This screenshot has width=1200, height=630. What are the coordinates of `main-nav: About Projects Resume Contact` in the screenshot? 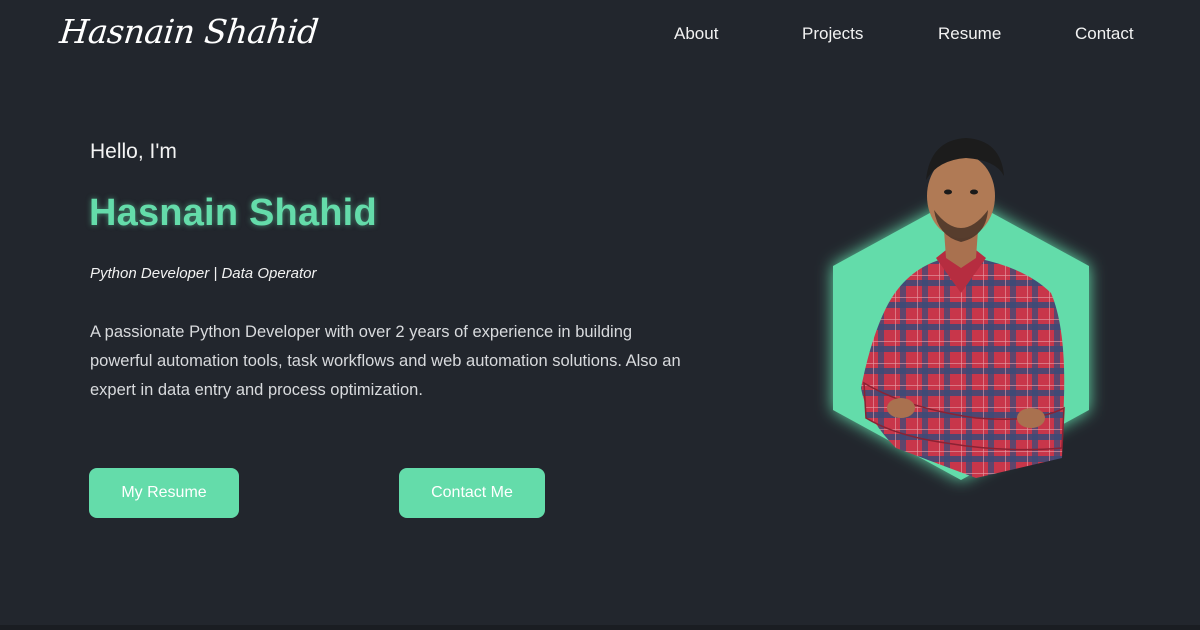 It's located at (600, 36).